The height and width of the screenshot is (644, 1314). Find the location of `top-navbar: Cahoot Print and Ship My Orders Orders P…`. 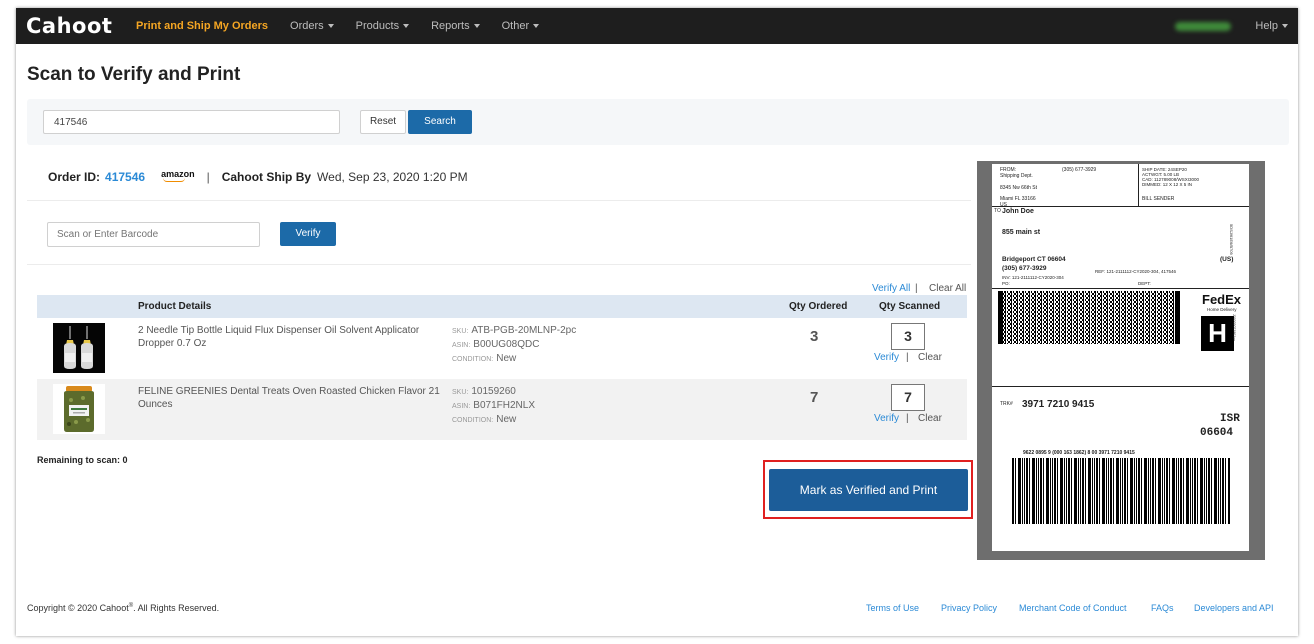

top-navbar: Cahoot Print and Ship My Orders Orders P… is located at coordinates (657, 26).